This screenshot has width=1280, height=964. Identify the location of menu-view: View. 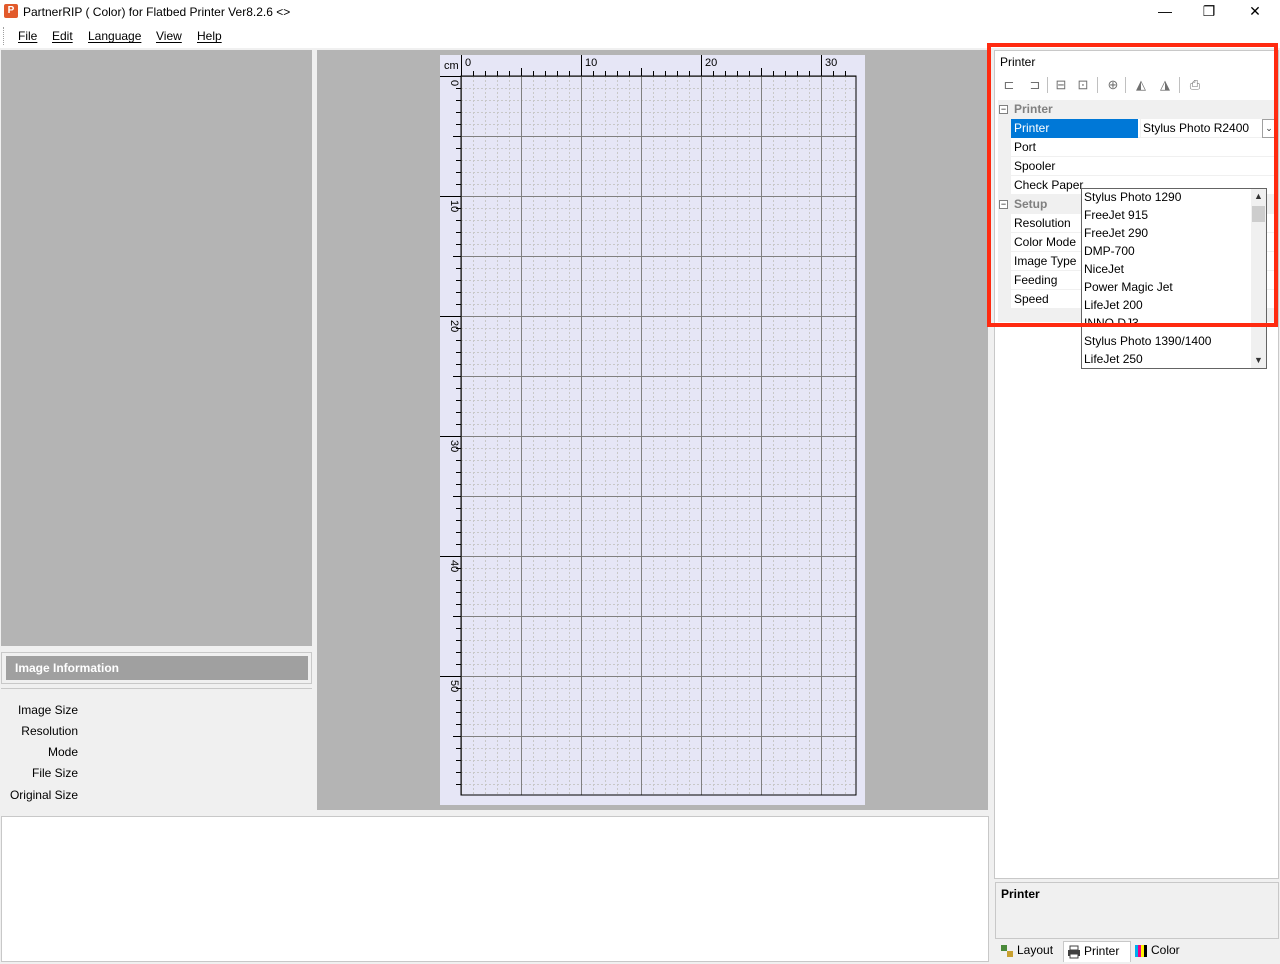
(169, 36).